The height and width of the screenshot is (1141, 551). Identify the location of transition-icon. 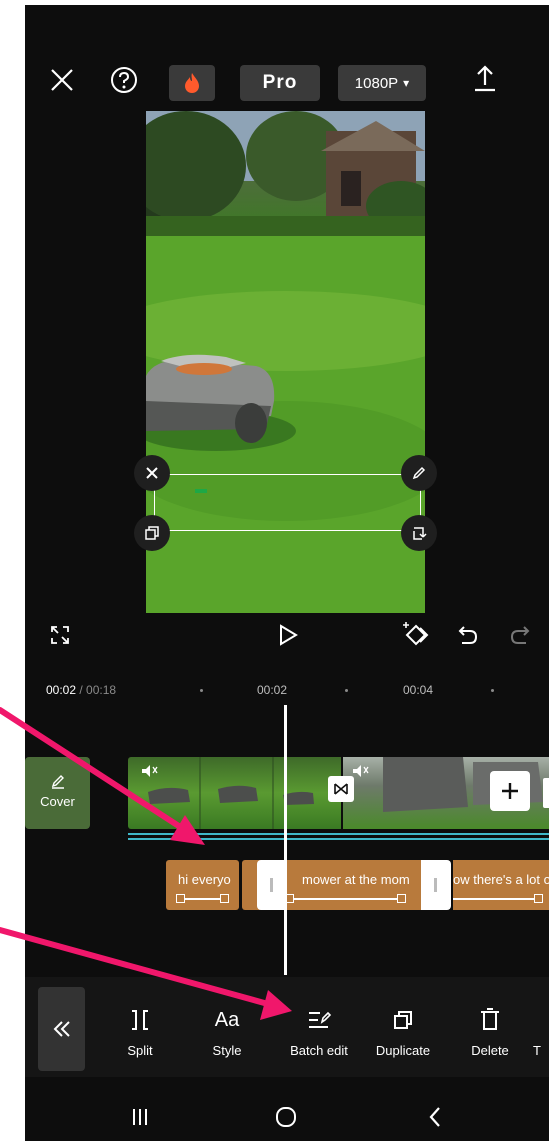
(341, 789).